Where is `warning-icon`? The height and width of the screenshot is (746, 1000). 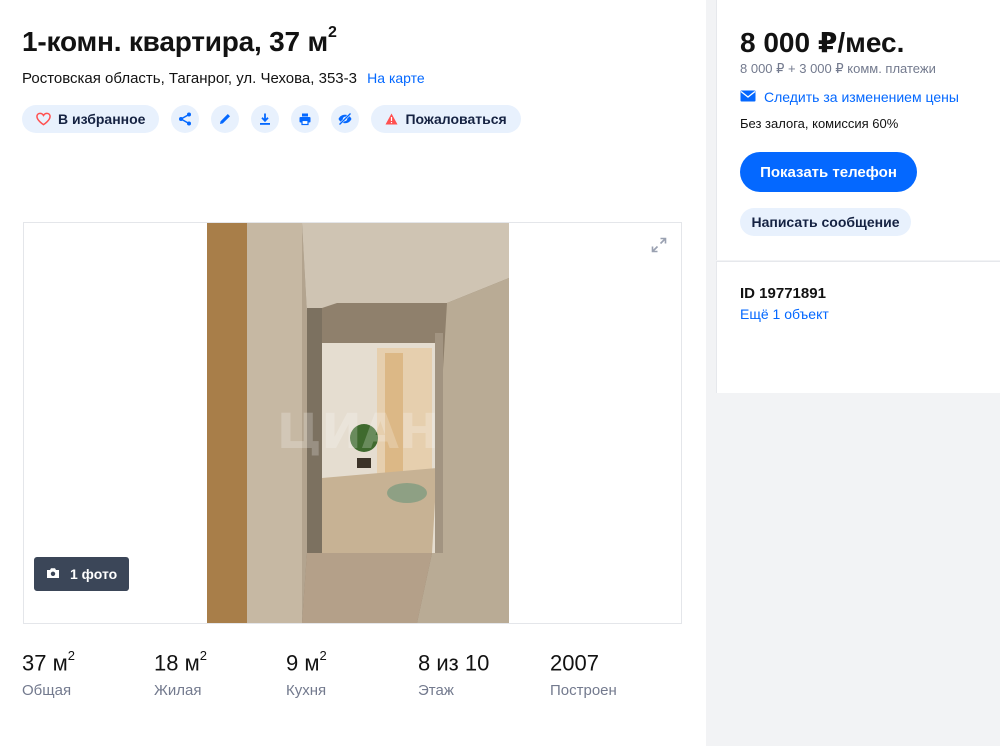 warning-icon is located at coordinates (391, 119).